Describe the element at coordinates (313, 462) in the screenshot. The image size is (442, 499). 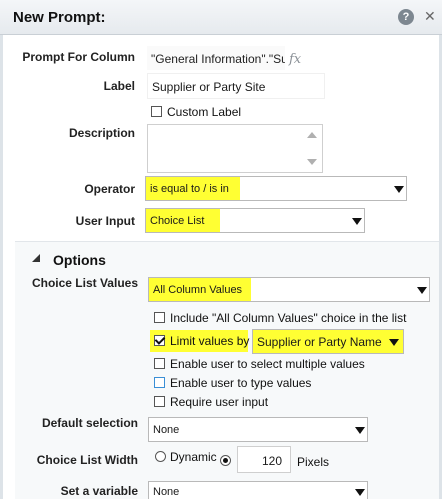
I see `width-unit-text: Pixels` at that location.